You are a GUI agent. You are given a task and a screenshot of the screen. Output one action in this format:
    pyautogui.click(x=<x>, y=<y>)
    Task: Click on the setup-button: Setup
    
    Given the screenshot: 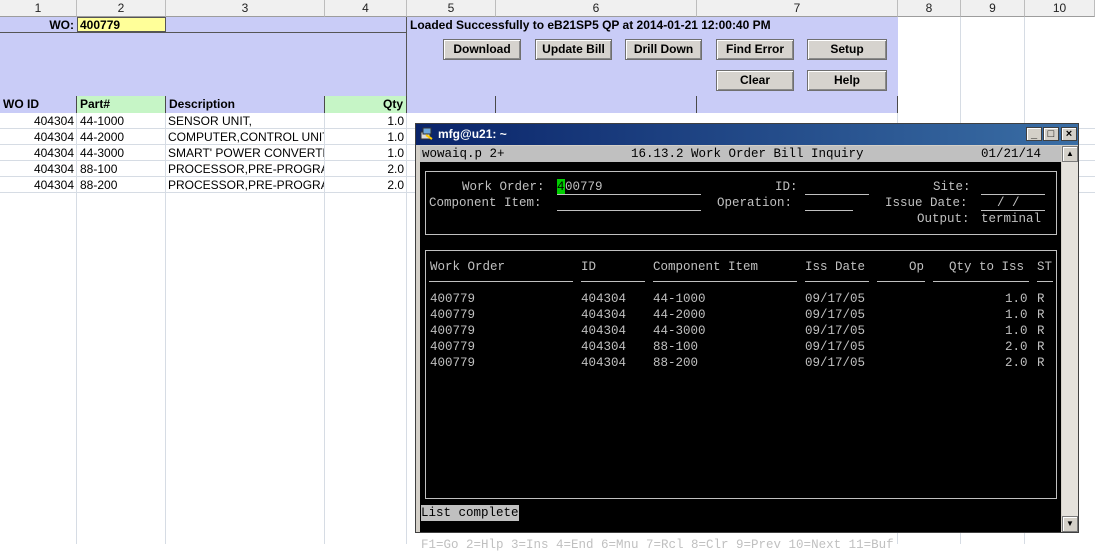 What is the action you would take?
    pyautogui.click(x=847, y=49)
    